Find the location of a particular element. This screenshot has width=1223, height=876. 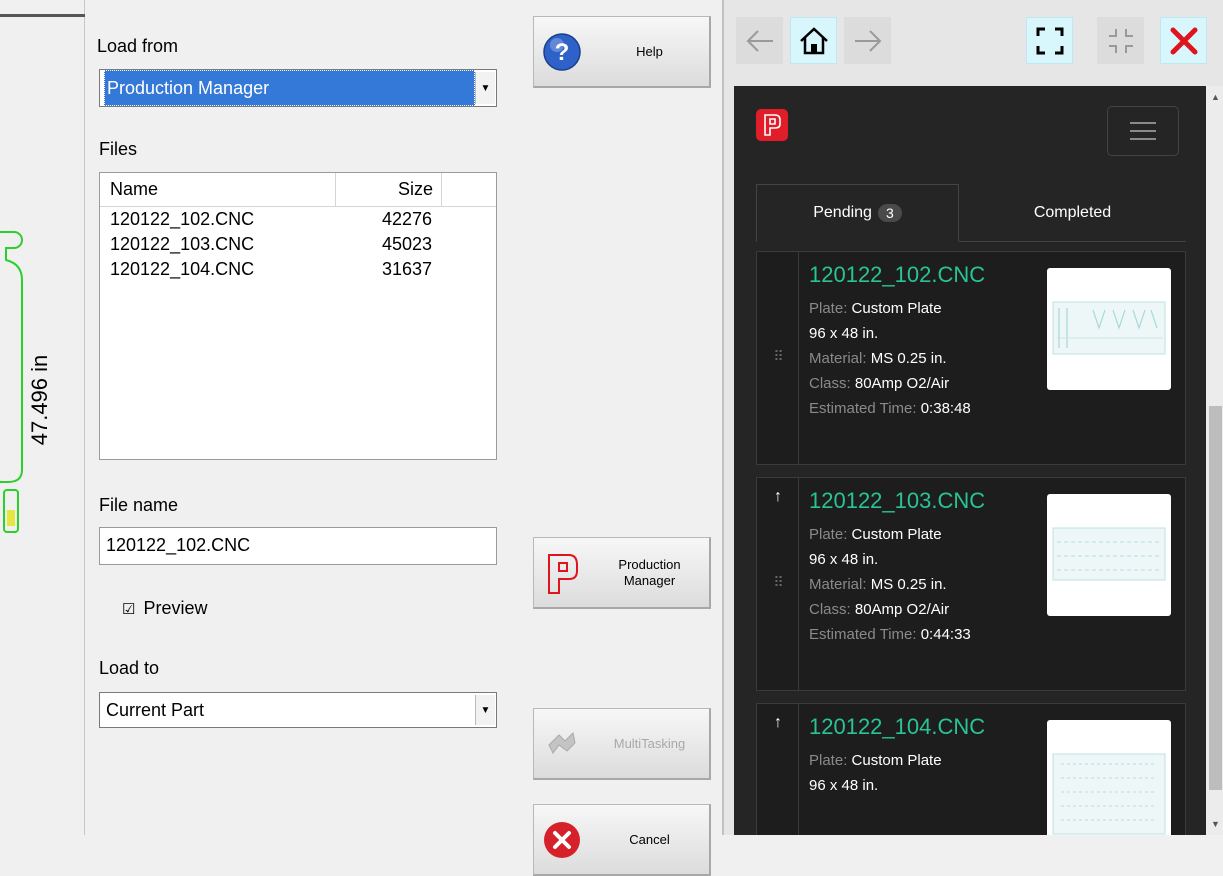

hamburger-menu-icon is located at coordinates (1143, 131).